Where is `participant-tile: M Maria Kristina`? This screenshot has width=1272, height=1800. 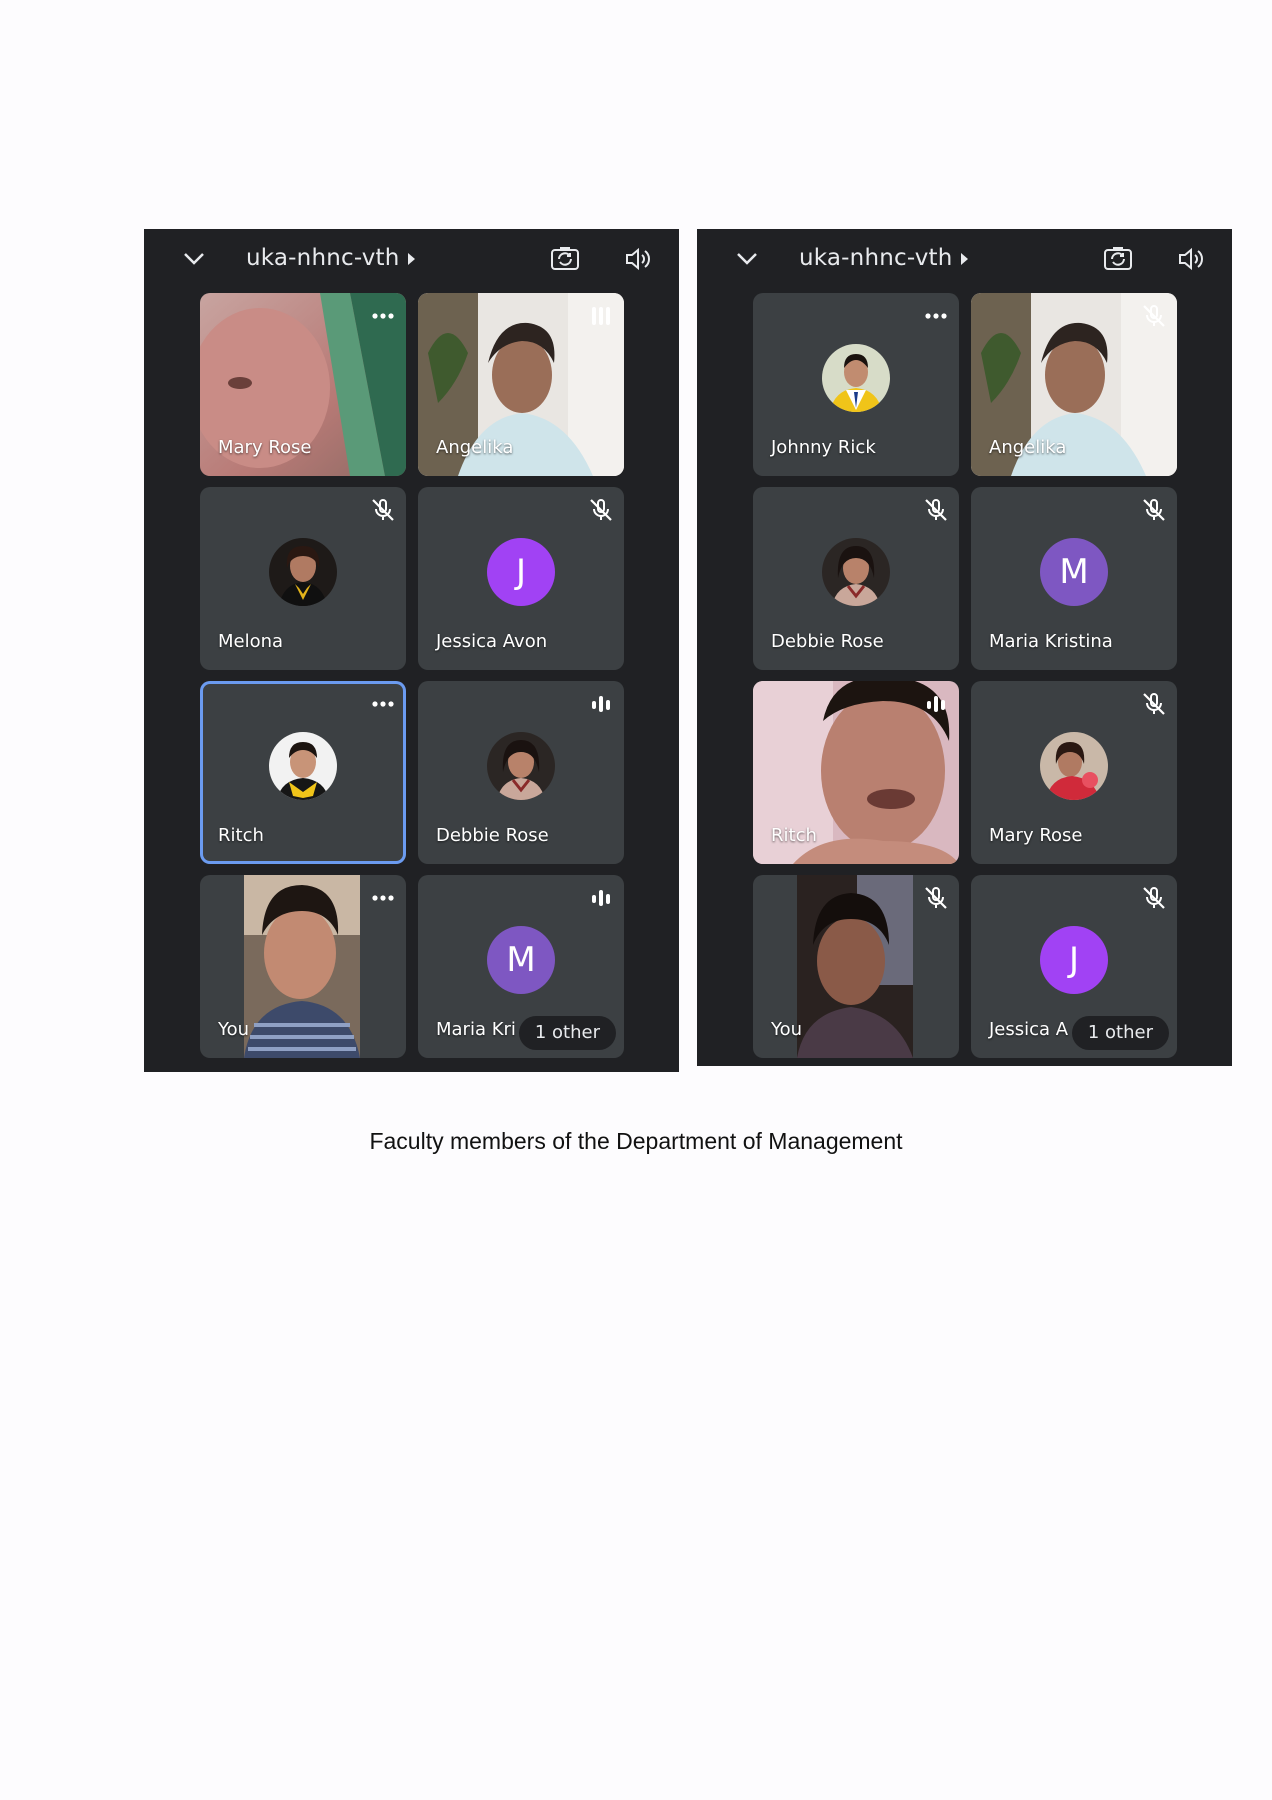
participant-tile: M Maria Kristina is located at coordinates (1074, 578).